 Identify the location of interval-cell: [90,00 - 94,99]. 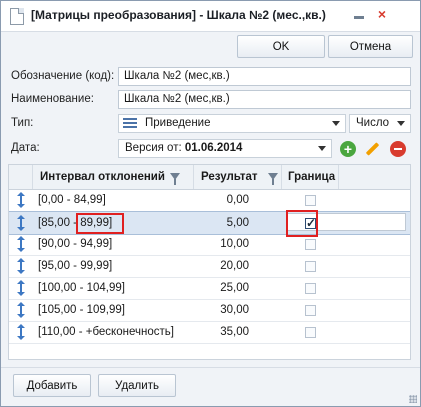
(113, 244).